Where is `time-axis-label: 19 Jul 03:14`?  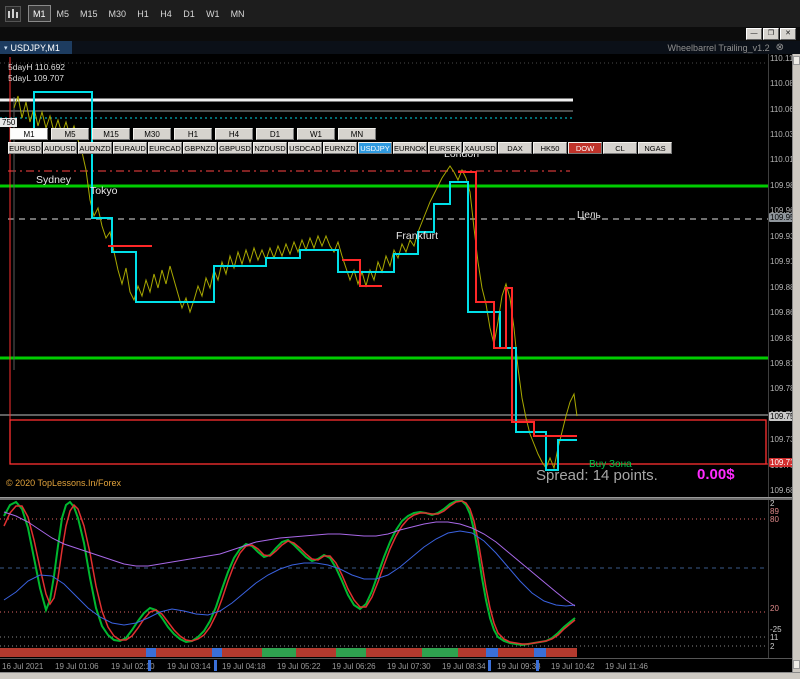
time-axis-label: 19 Jul 03:14 is located at coordinates (189, 666).